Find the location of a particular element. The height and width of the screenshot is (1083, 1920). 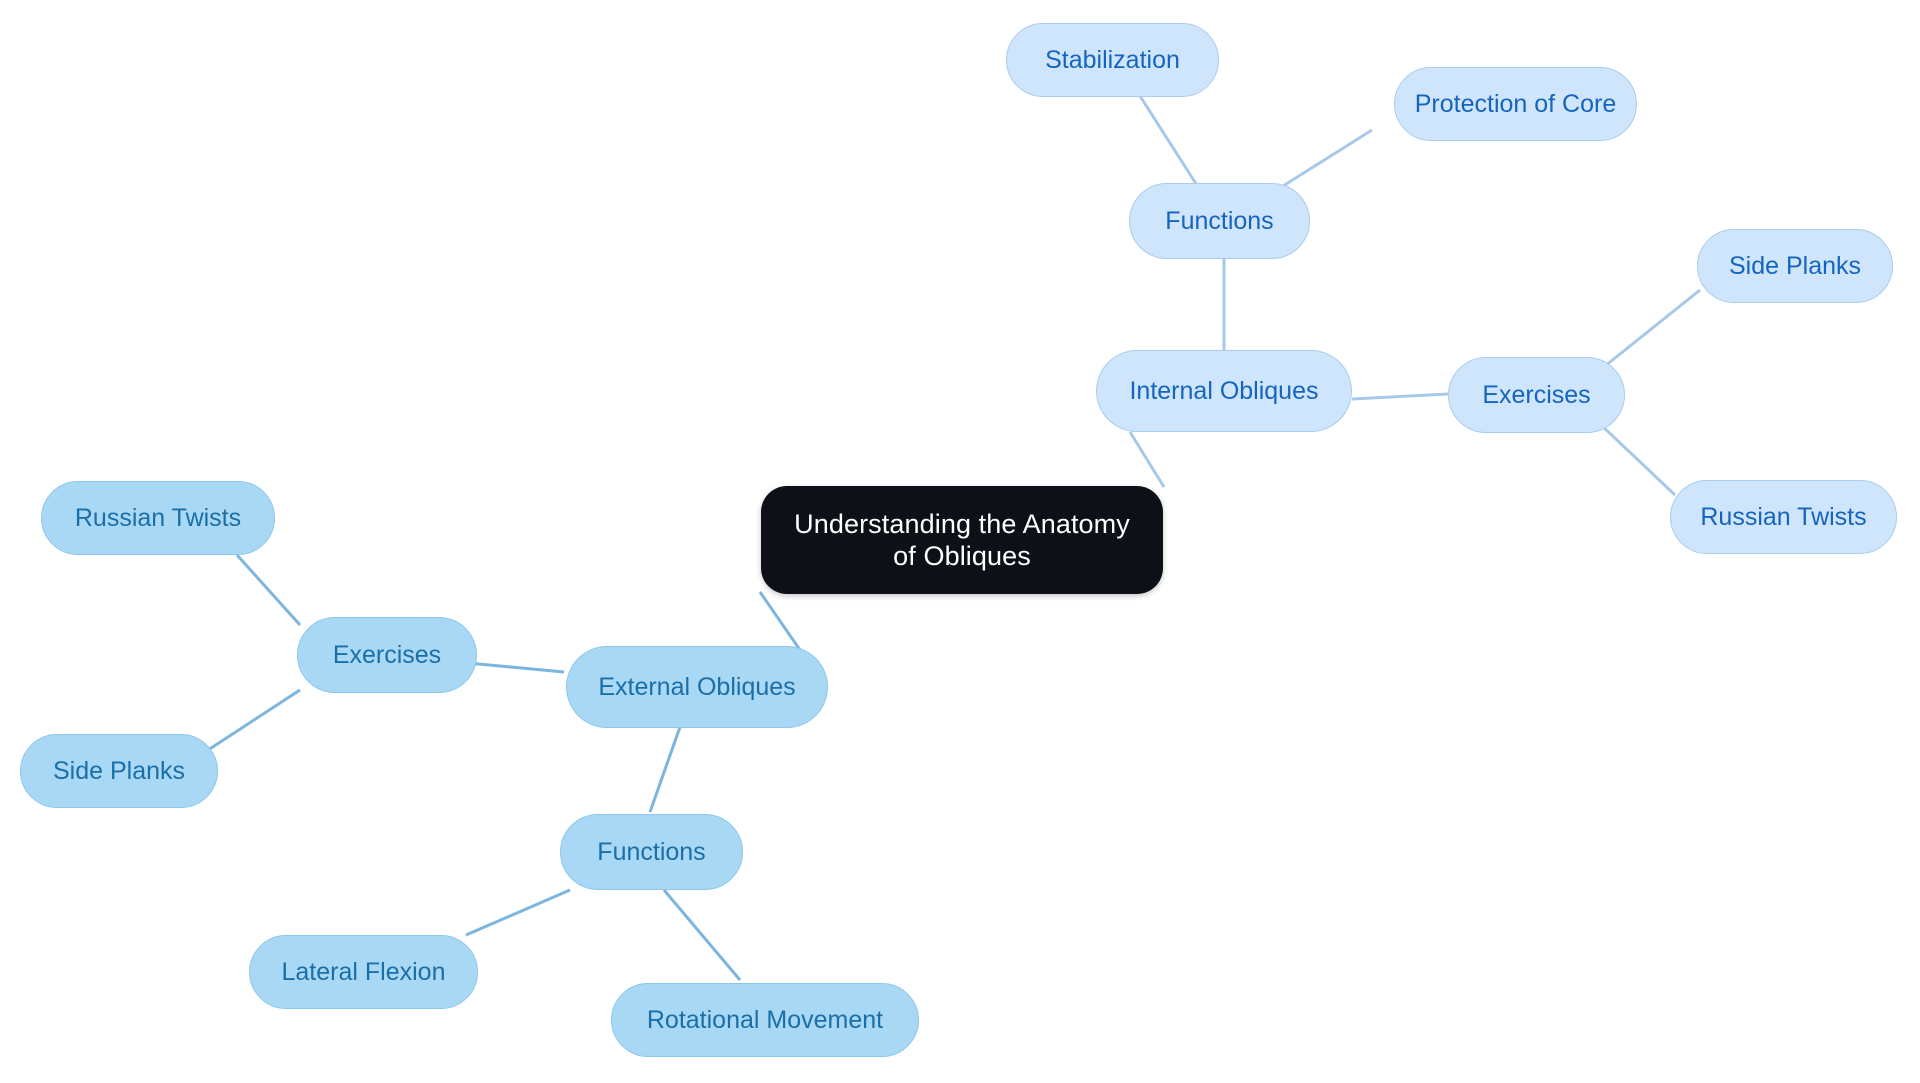

node-external-functions: Functions is located at coordinates (651, 852).